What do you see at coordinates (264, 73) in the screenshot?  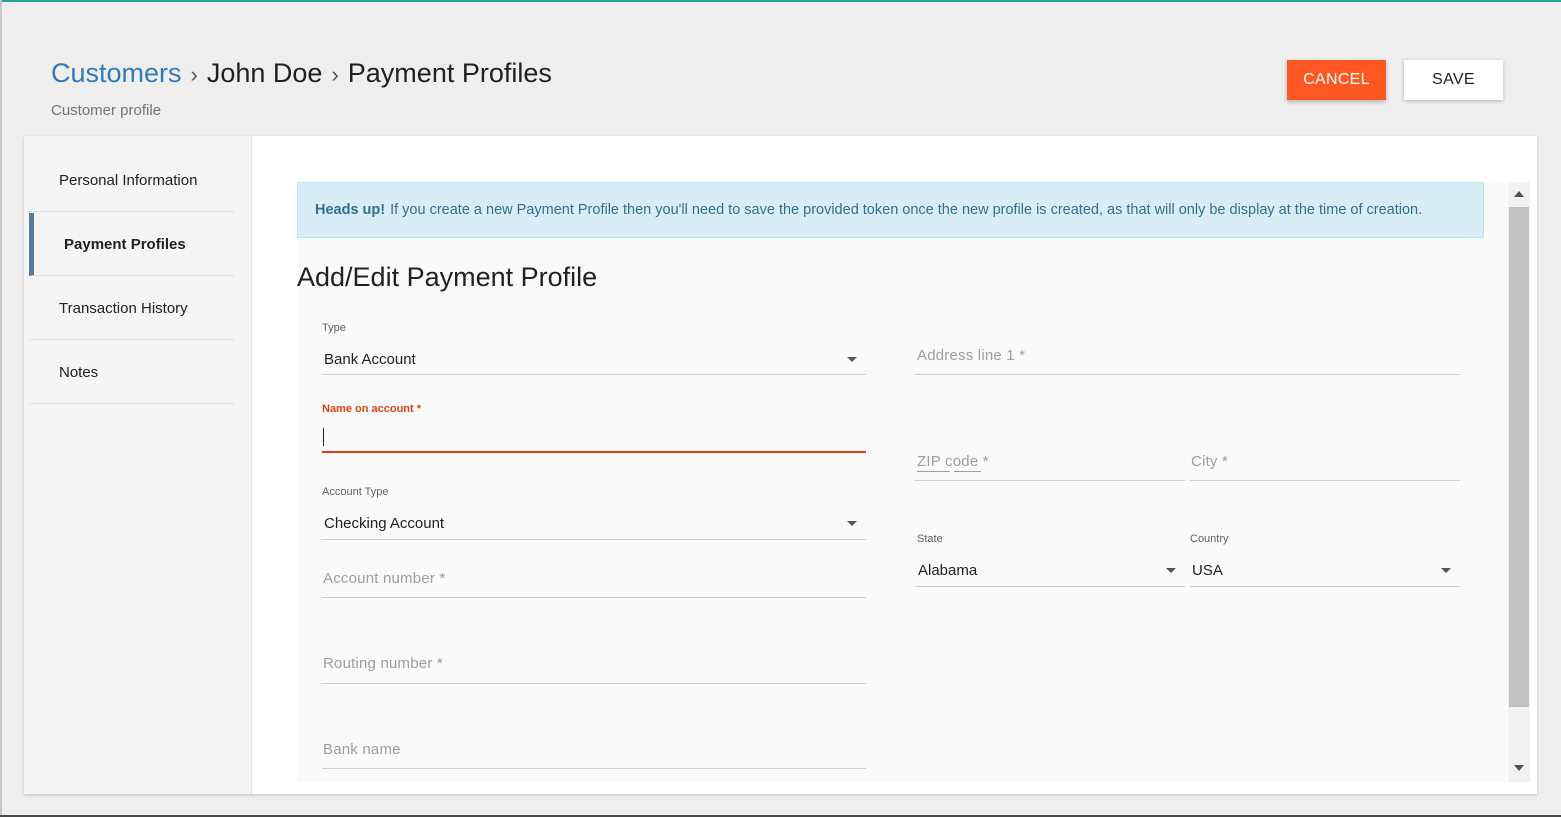 I see `breadcrumb-customer-name: John Doe` at bounding box center [264, 73].